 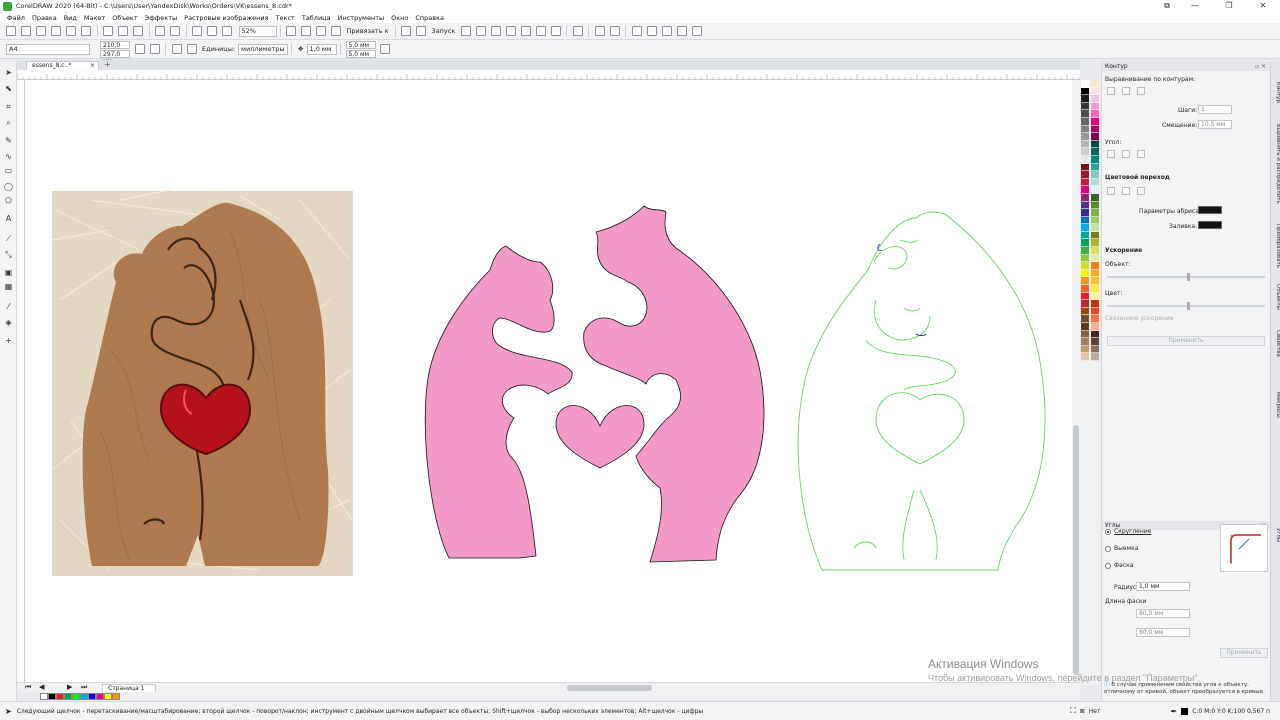 I want to click on side-tab-contour: Контур, so click(x=1275, y=92).